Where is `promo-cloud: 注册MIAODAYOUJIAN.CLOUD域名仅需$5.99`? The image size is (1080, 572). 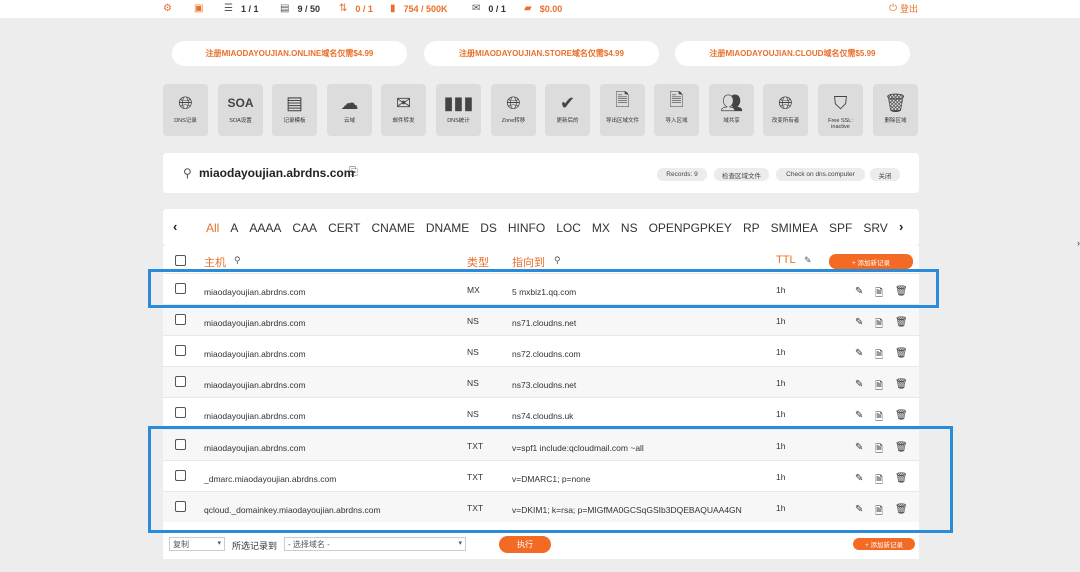
promo-cloud: 注册MIAODAYOUJIAN.CLOUD域名仅需$5.99 is located at coordinates (792, 53).